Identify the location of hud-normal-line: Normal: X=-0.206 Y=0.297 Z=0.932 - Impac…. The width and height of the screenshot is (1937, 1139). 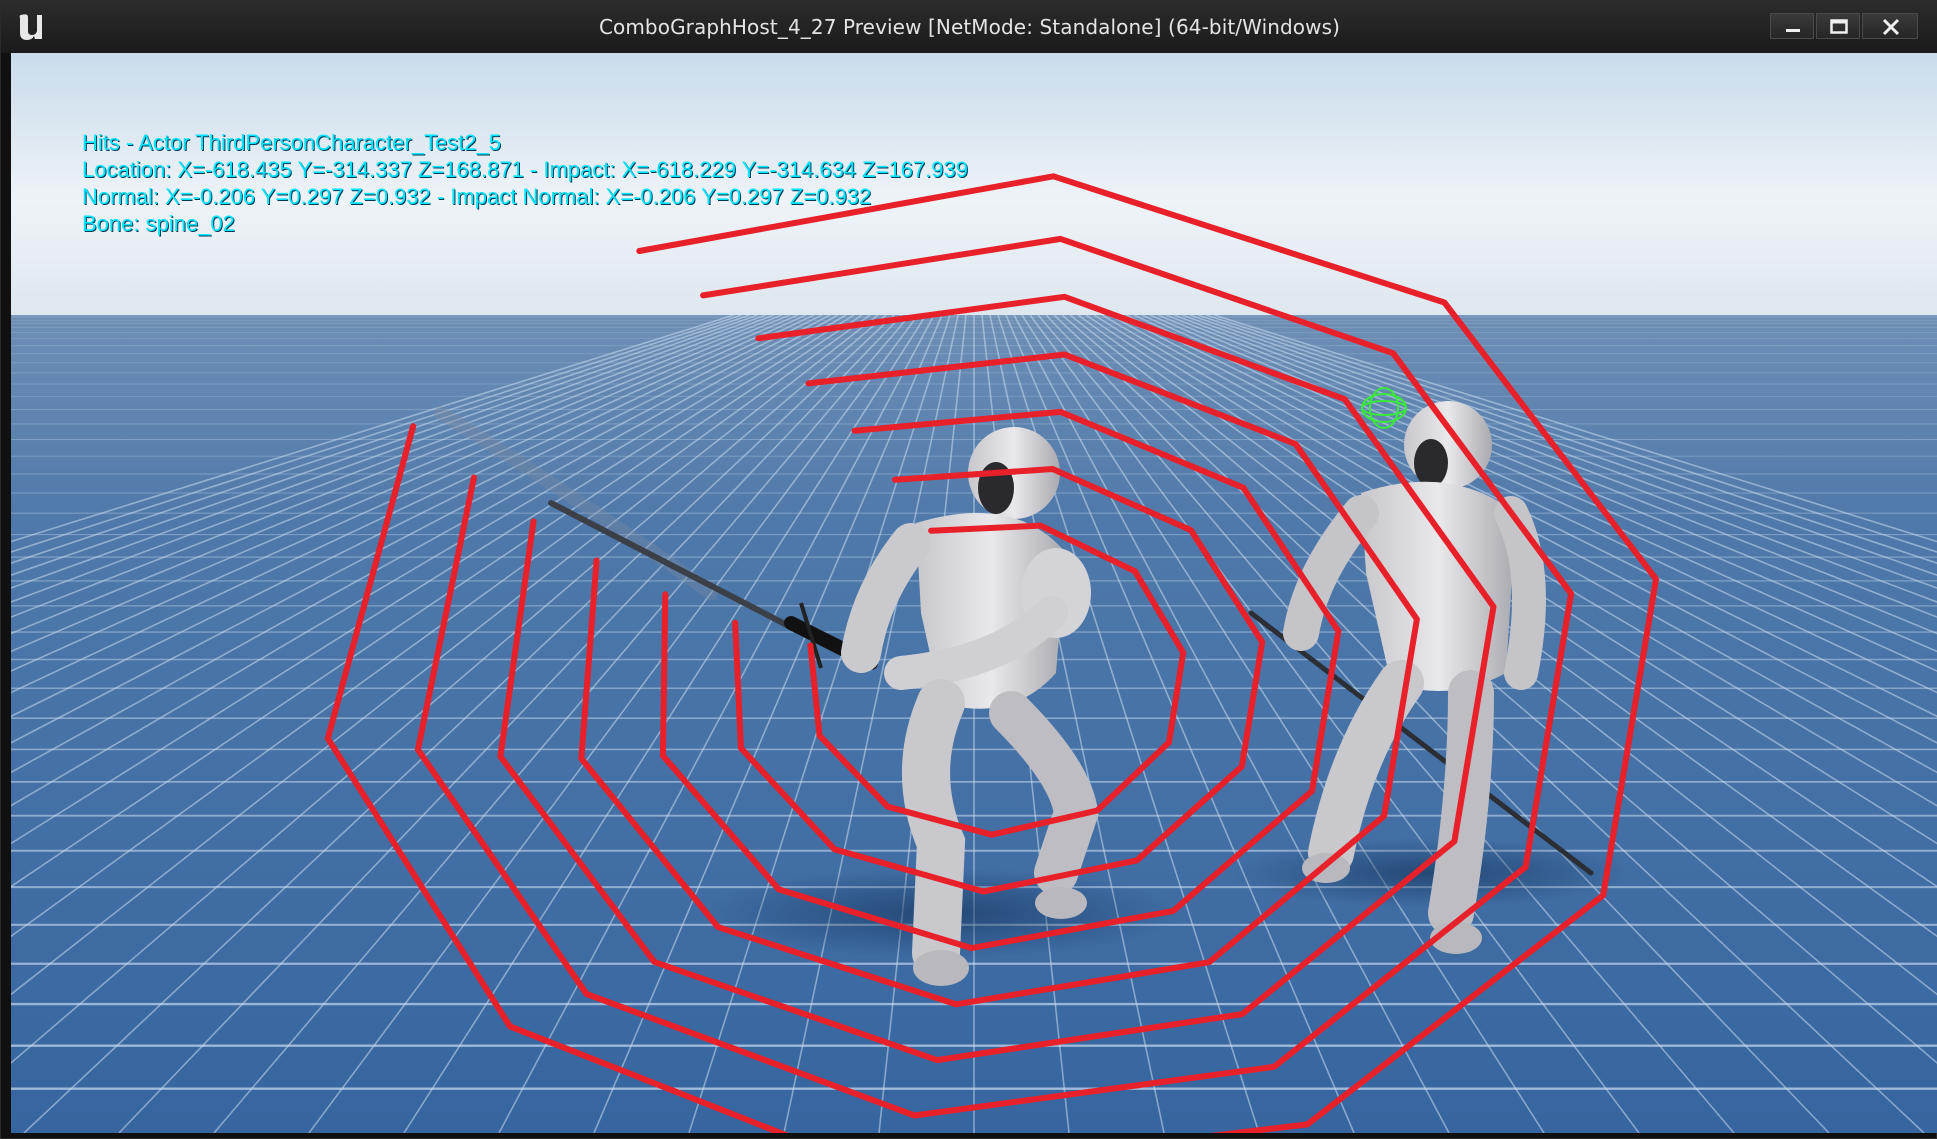
(477, 196).